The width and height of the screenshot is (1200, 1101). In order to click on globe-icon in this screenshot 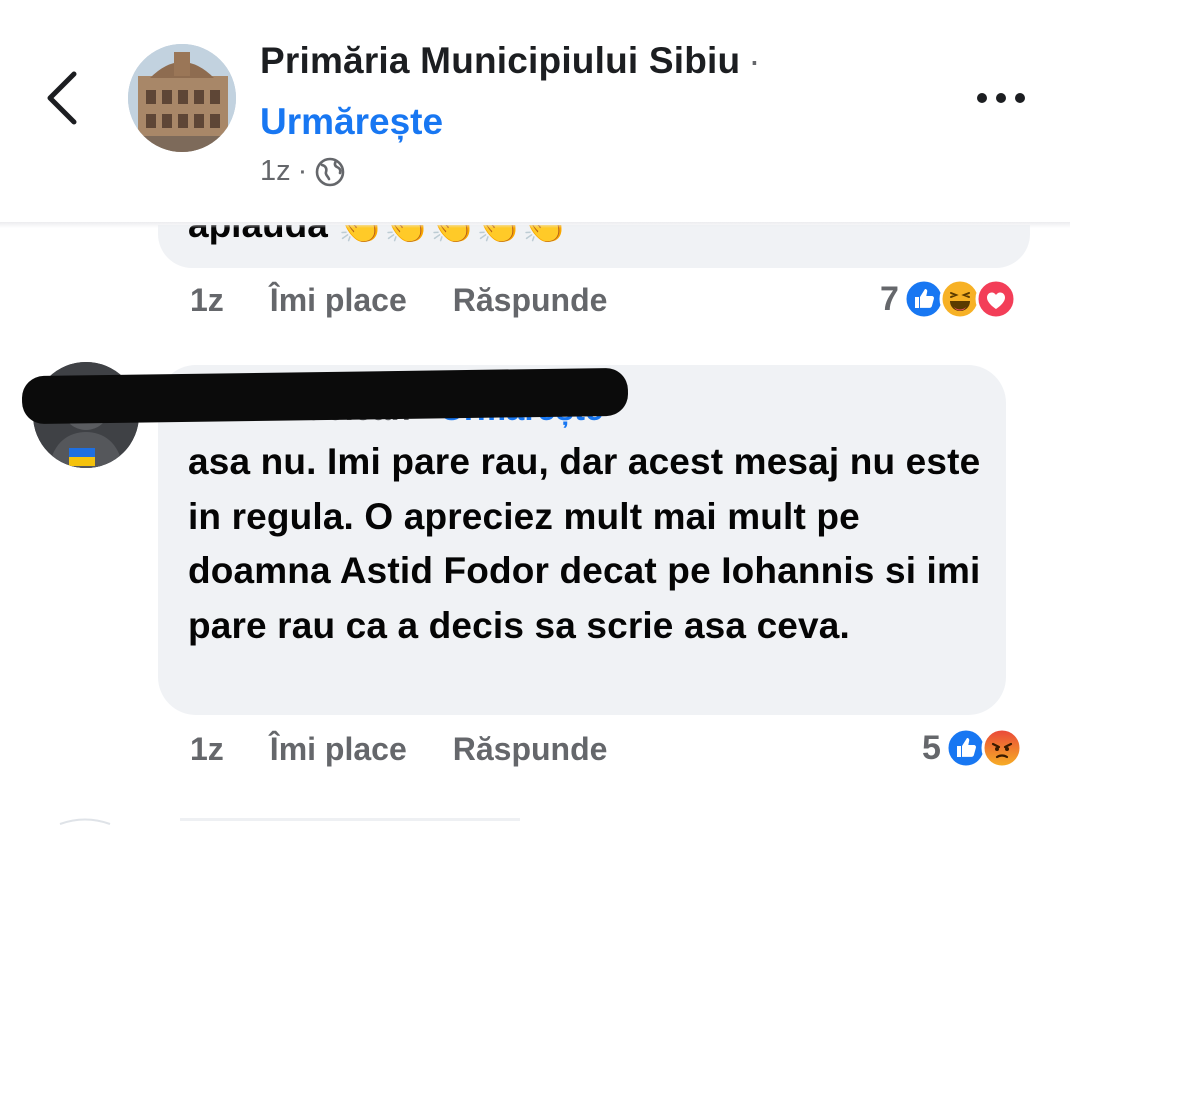, I will do `click(330, 171)`.